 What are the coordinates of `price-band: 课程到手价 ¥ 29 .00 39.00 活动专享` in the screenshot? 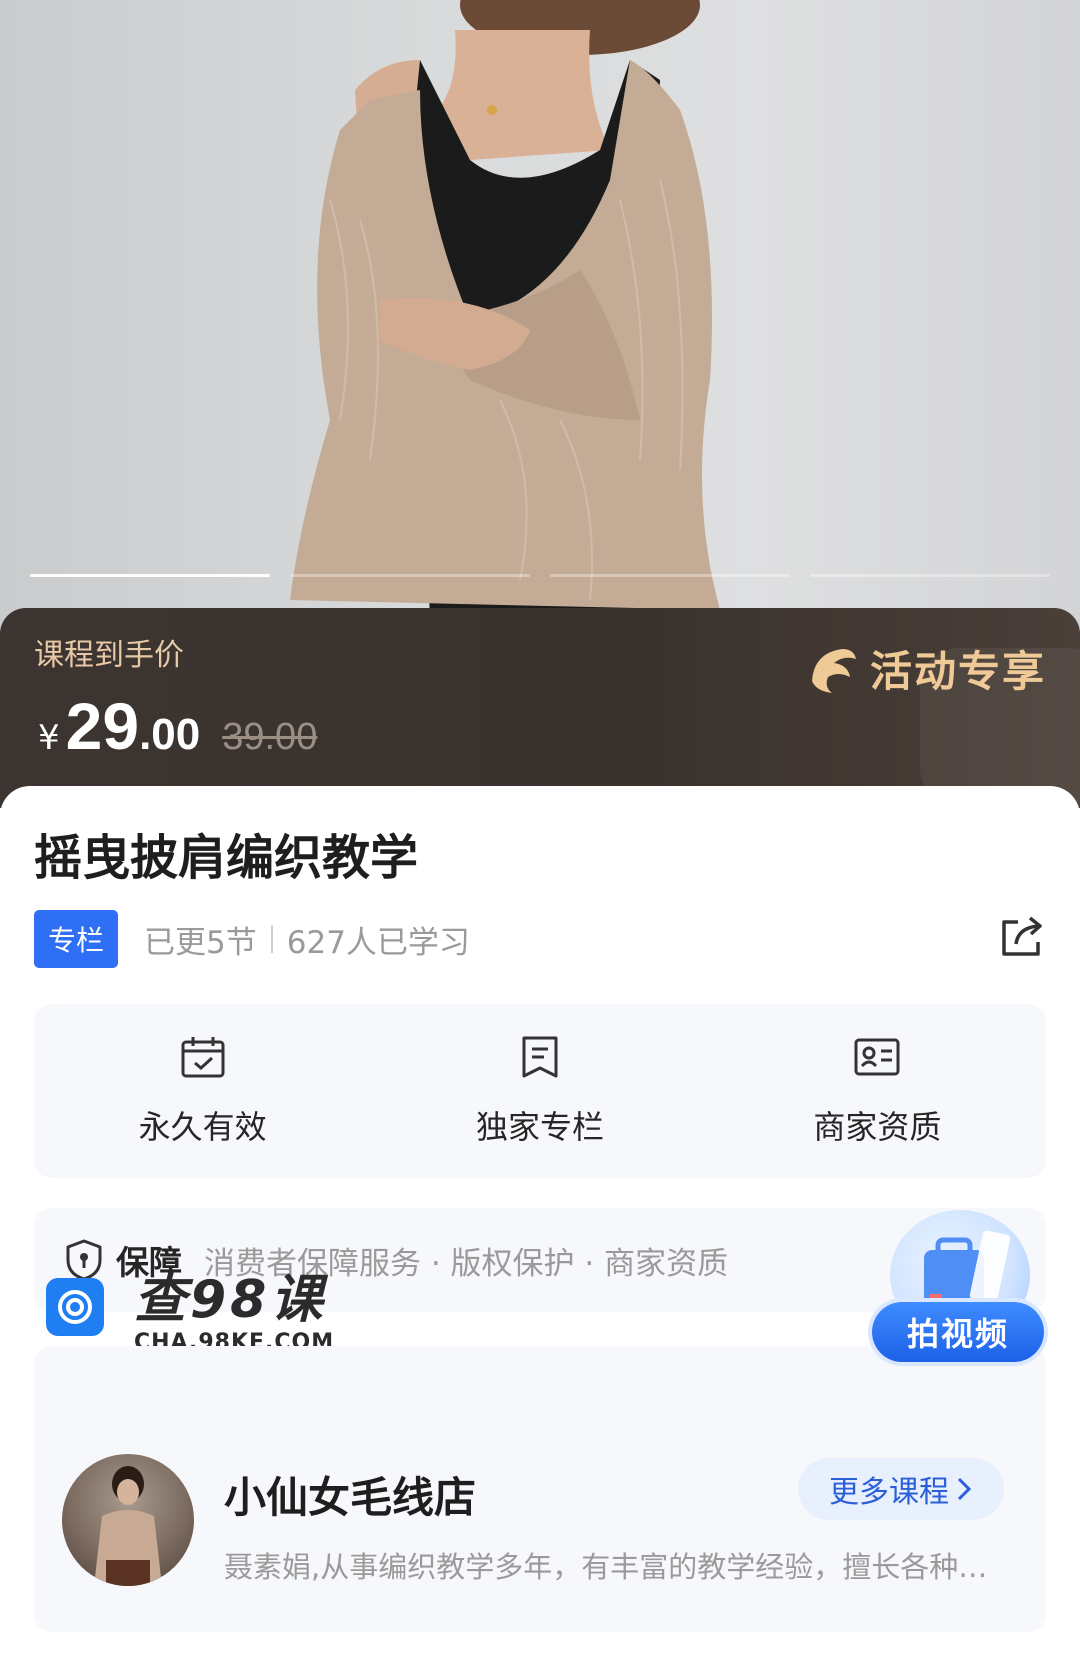 It's located at (540, 708).